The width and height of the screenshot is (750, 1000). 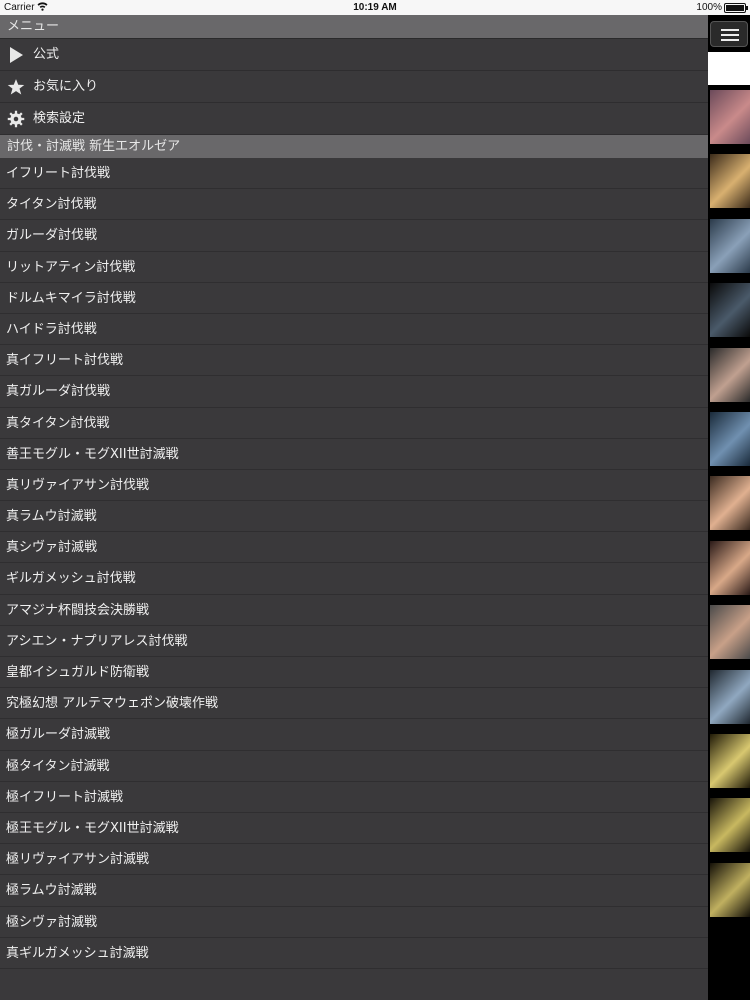 What do you see at coordinates (354, 267) in the screenshot?
I see `list-item: リットアティン討伐戦` at bounding box center [354, 267].